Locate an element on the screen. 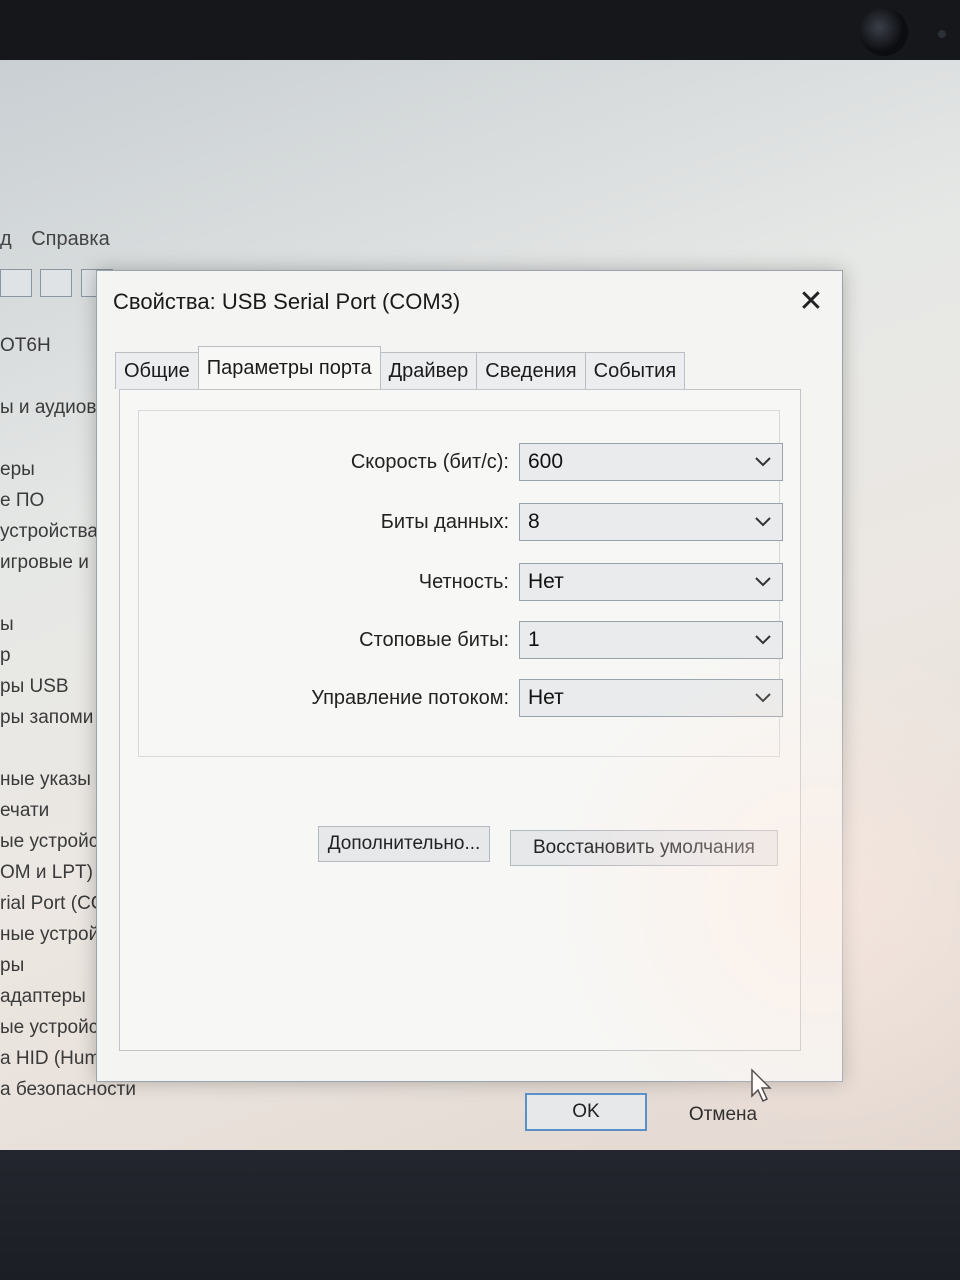 The width and height of the screenshot is (960, 1280). flow-control-value: Нет is located at coordinates (546, 697).